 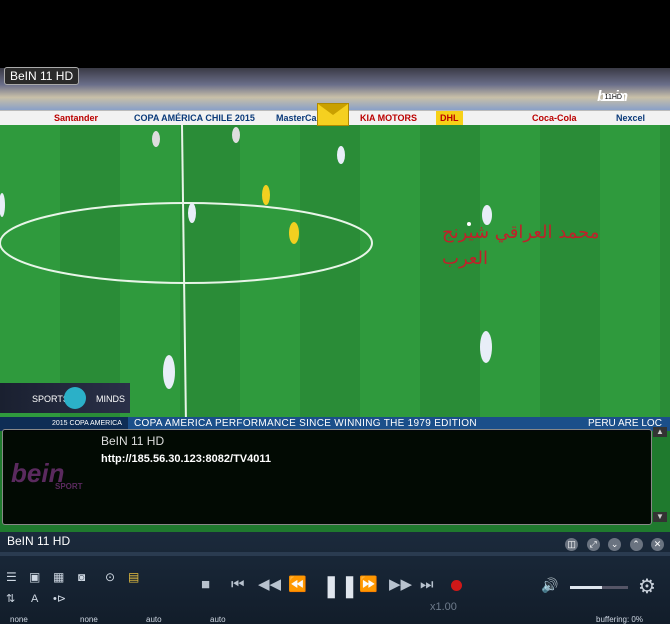 What do you see at coordinates (660, 432) in the screenshot?
I see `scroll-up-arrow-icon: ▲` at bounding box center [660, 432].